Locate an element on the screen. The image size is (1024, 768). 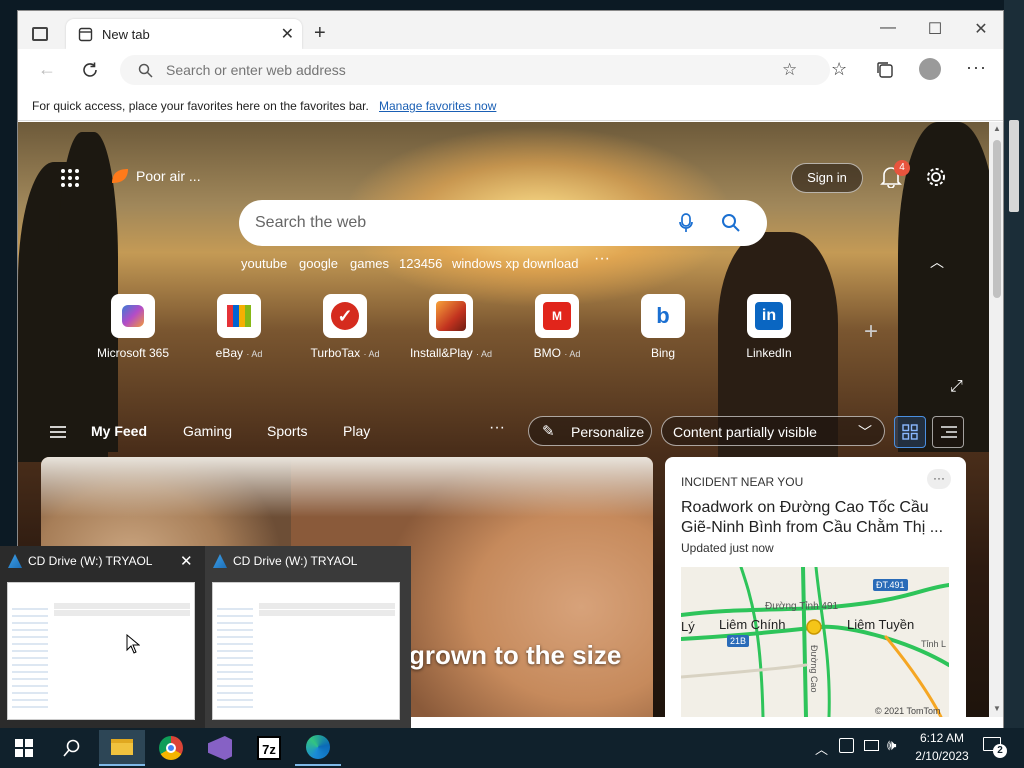
new-tab-button: + is located at coordinates (320, 33).